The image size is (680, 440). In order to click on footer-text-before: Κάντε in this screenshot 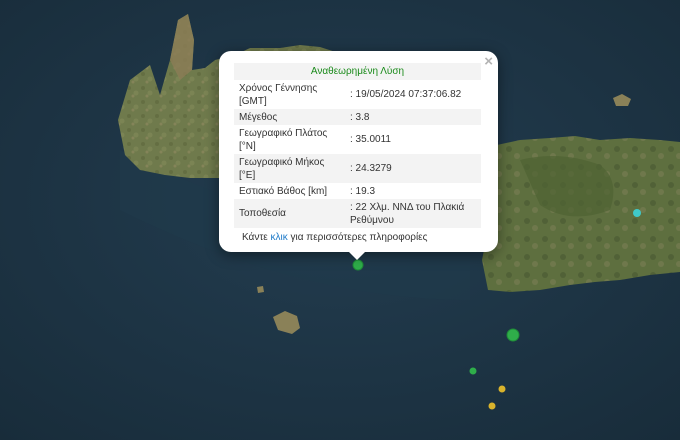, I will do `click(256, 237)`.